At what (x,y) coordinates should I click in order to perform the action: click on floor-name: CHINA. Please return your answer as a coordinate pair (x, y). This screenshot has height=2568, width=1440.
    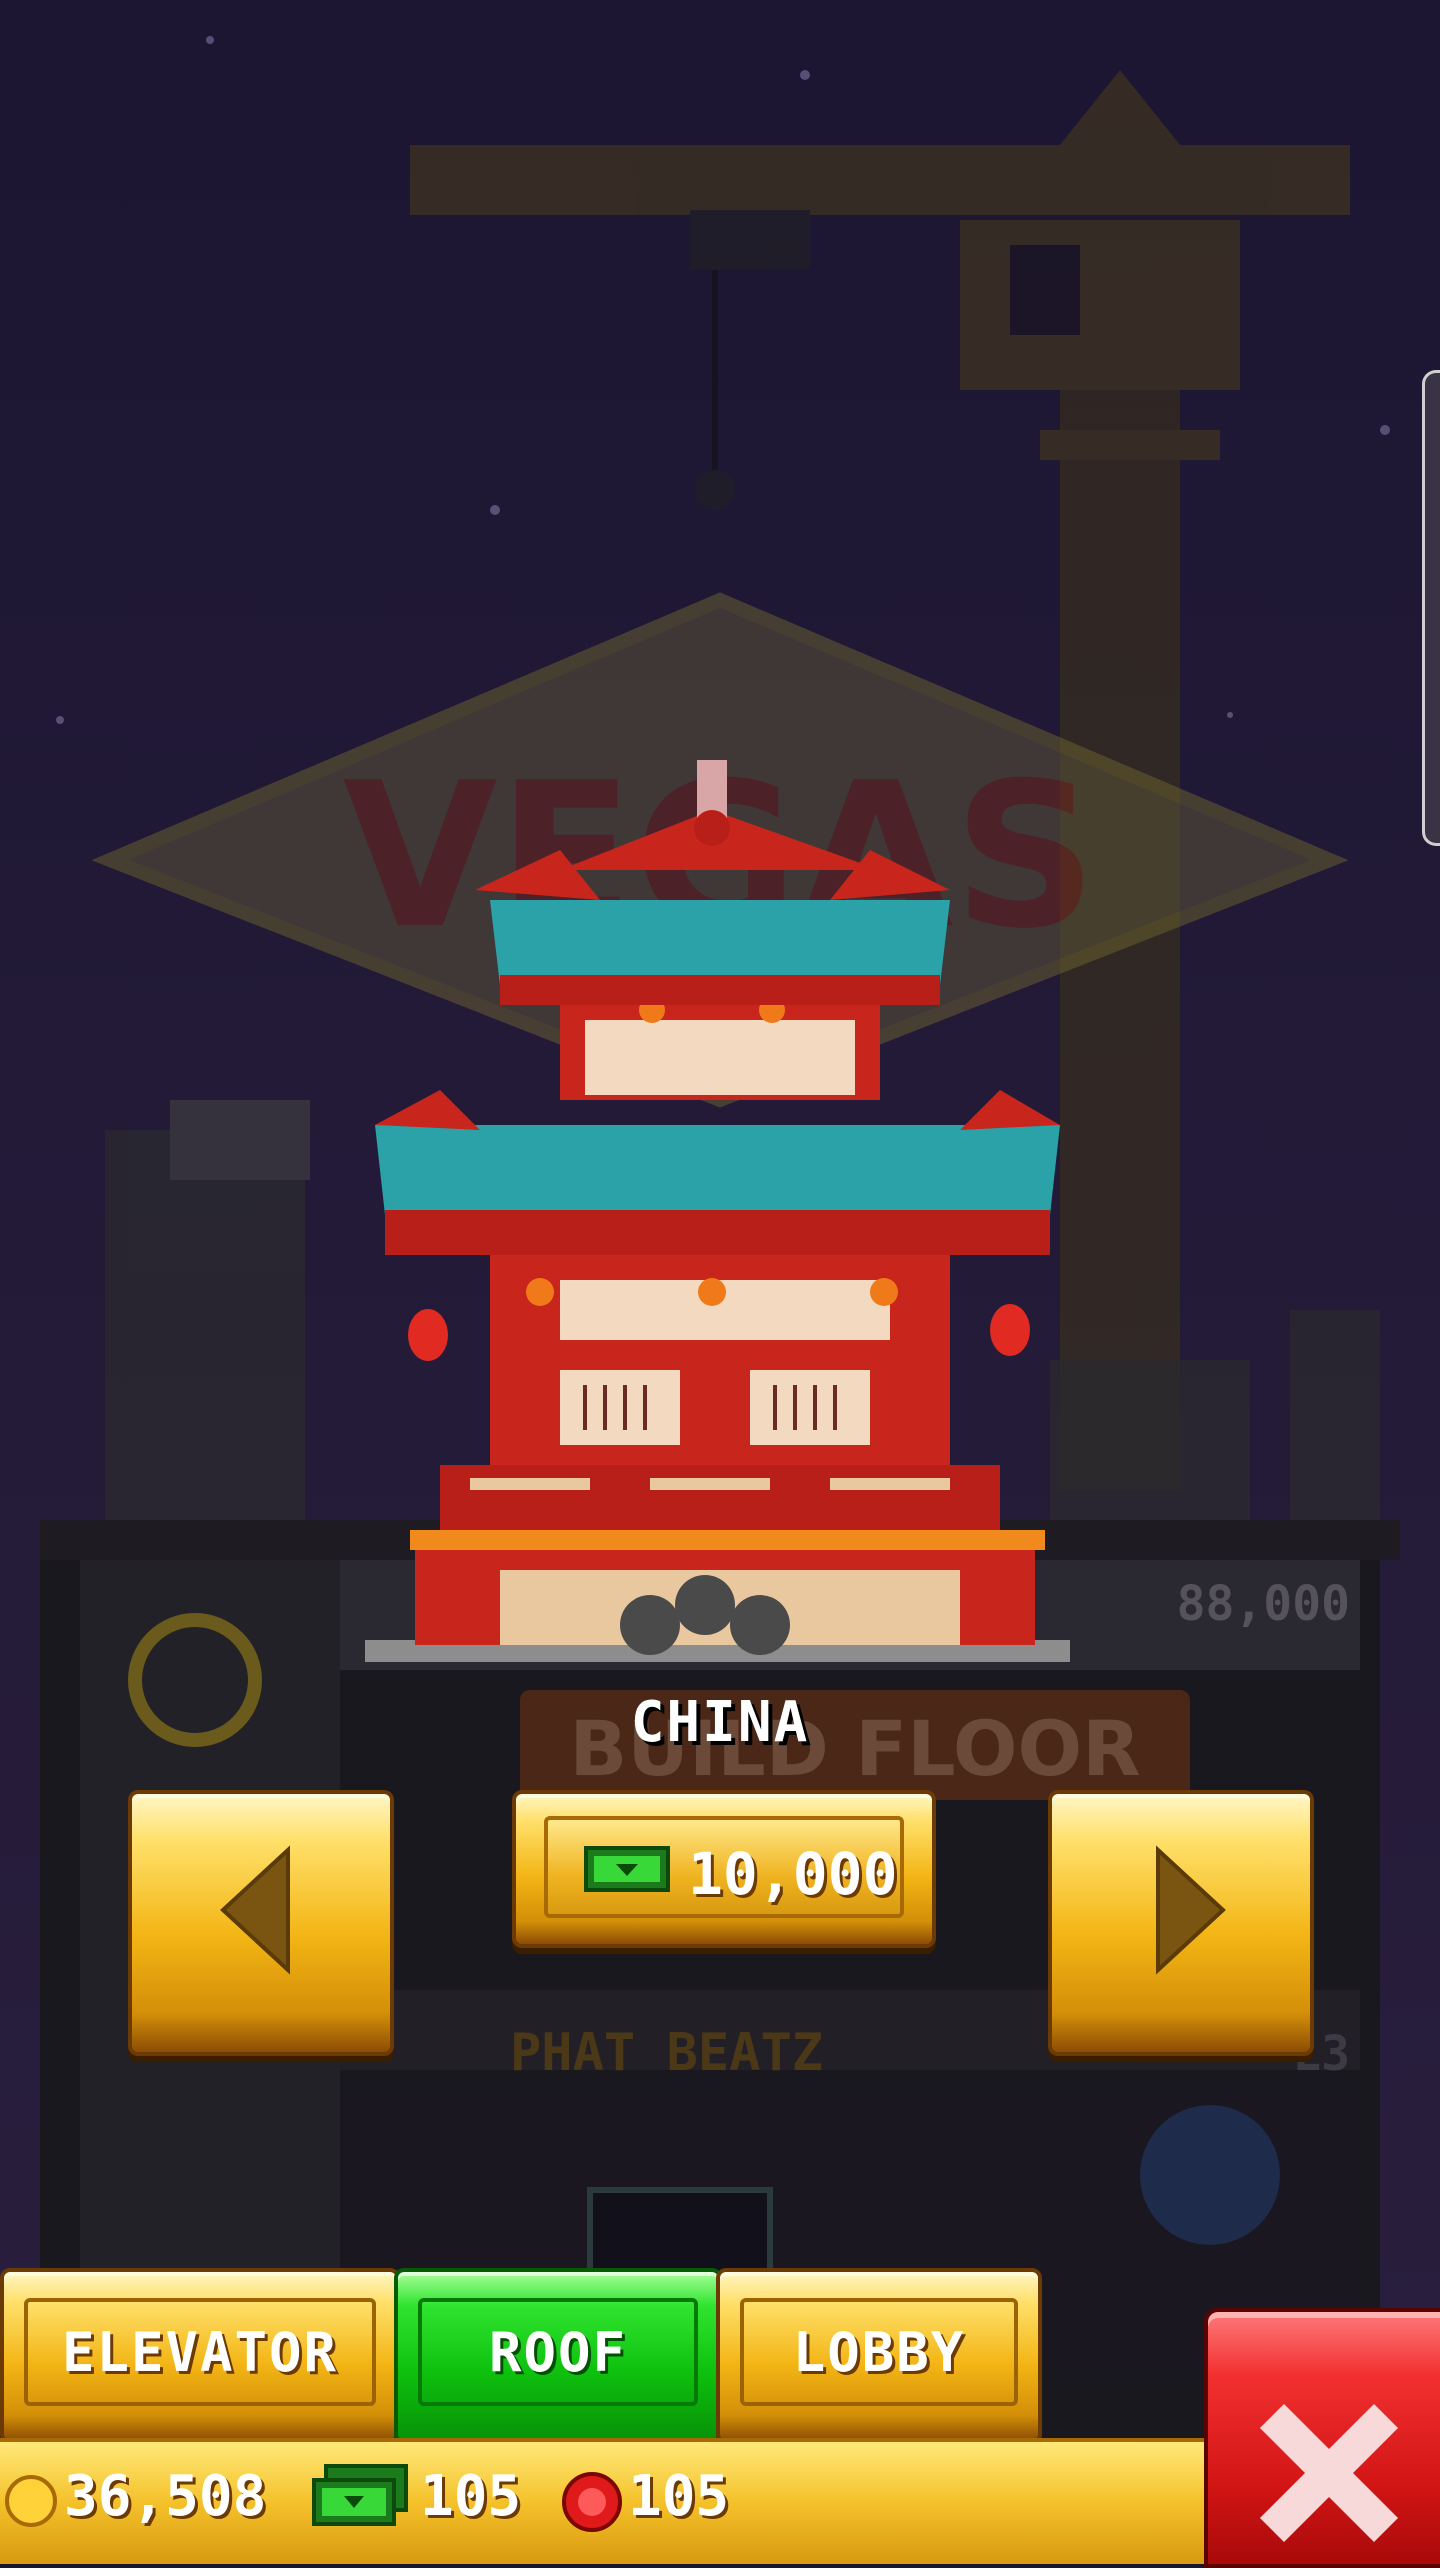
    Looking at the image, I should click on (720, 1722).